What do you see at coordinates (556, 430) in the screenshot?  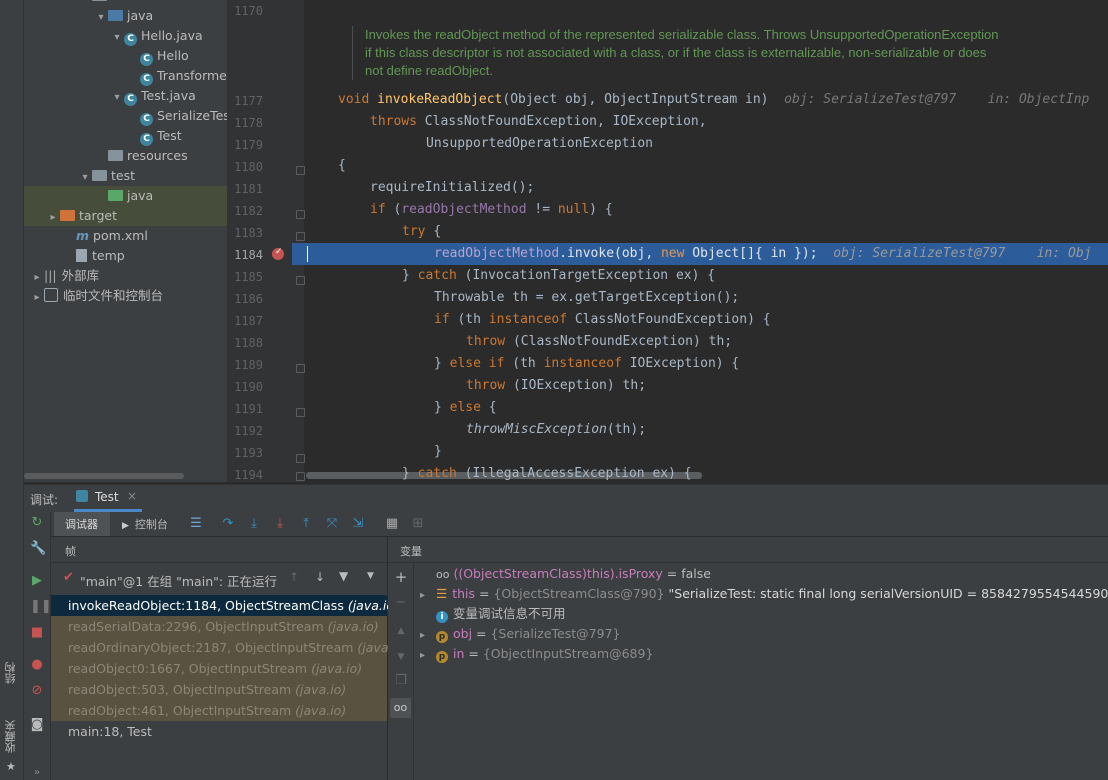 I see `code-line: throwMiscException(th);` at bounding box center [556, 430].